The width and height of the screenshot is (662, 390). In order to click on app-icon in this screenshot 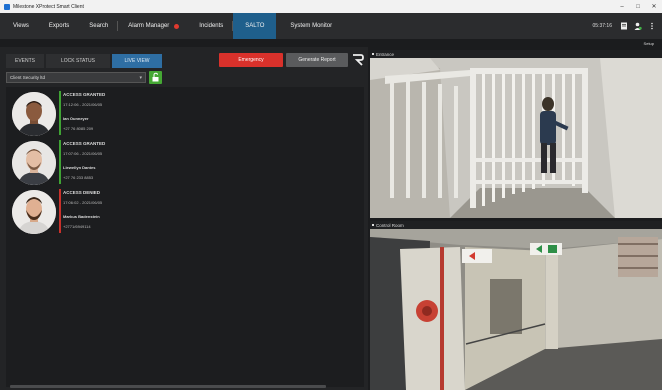, I will do `click(7, 6)`.